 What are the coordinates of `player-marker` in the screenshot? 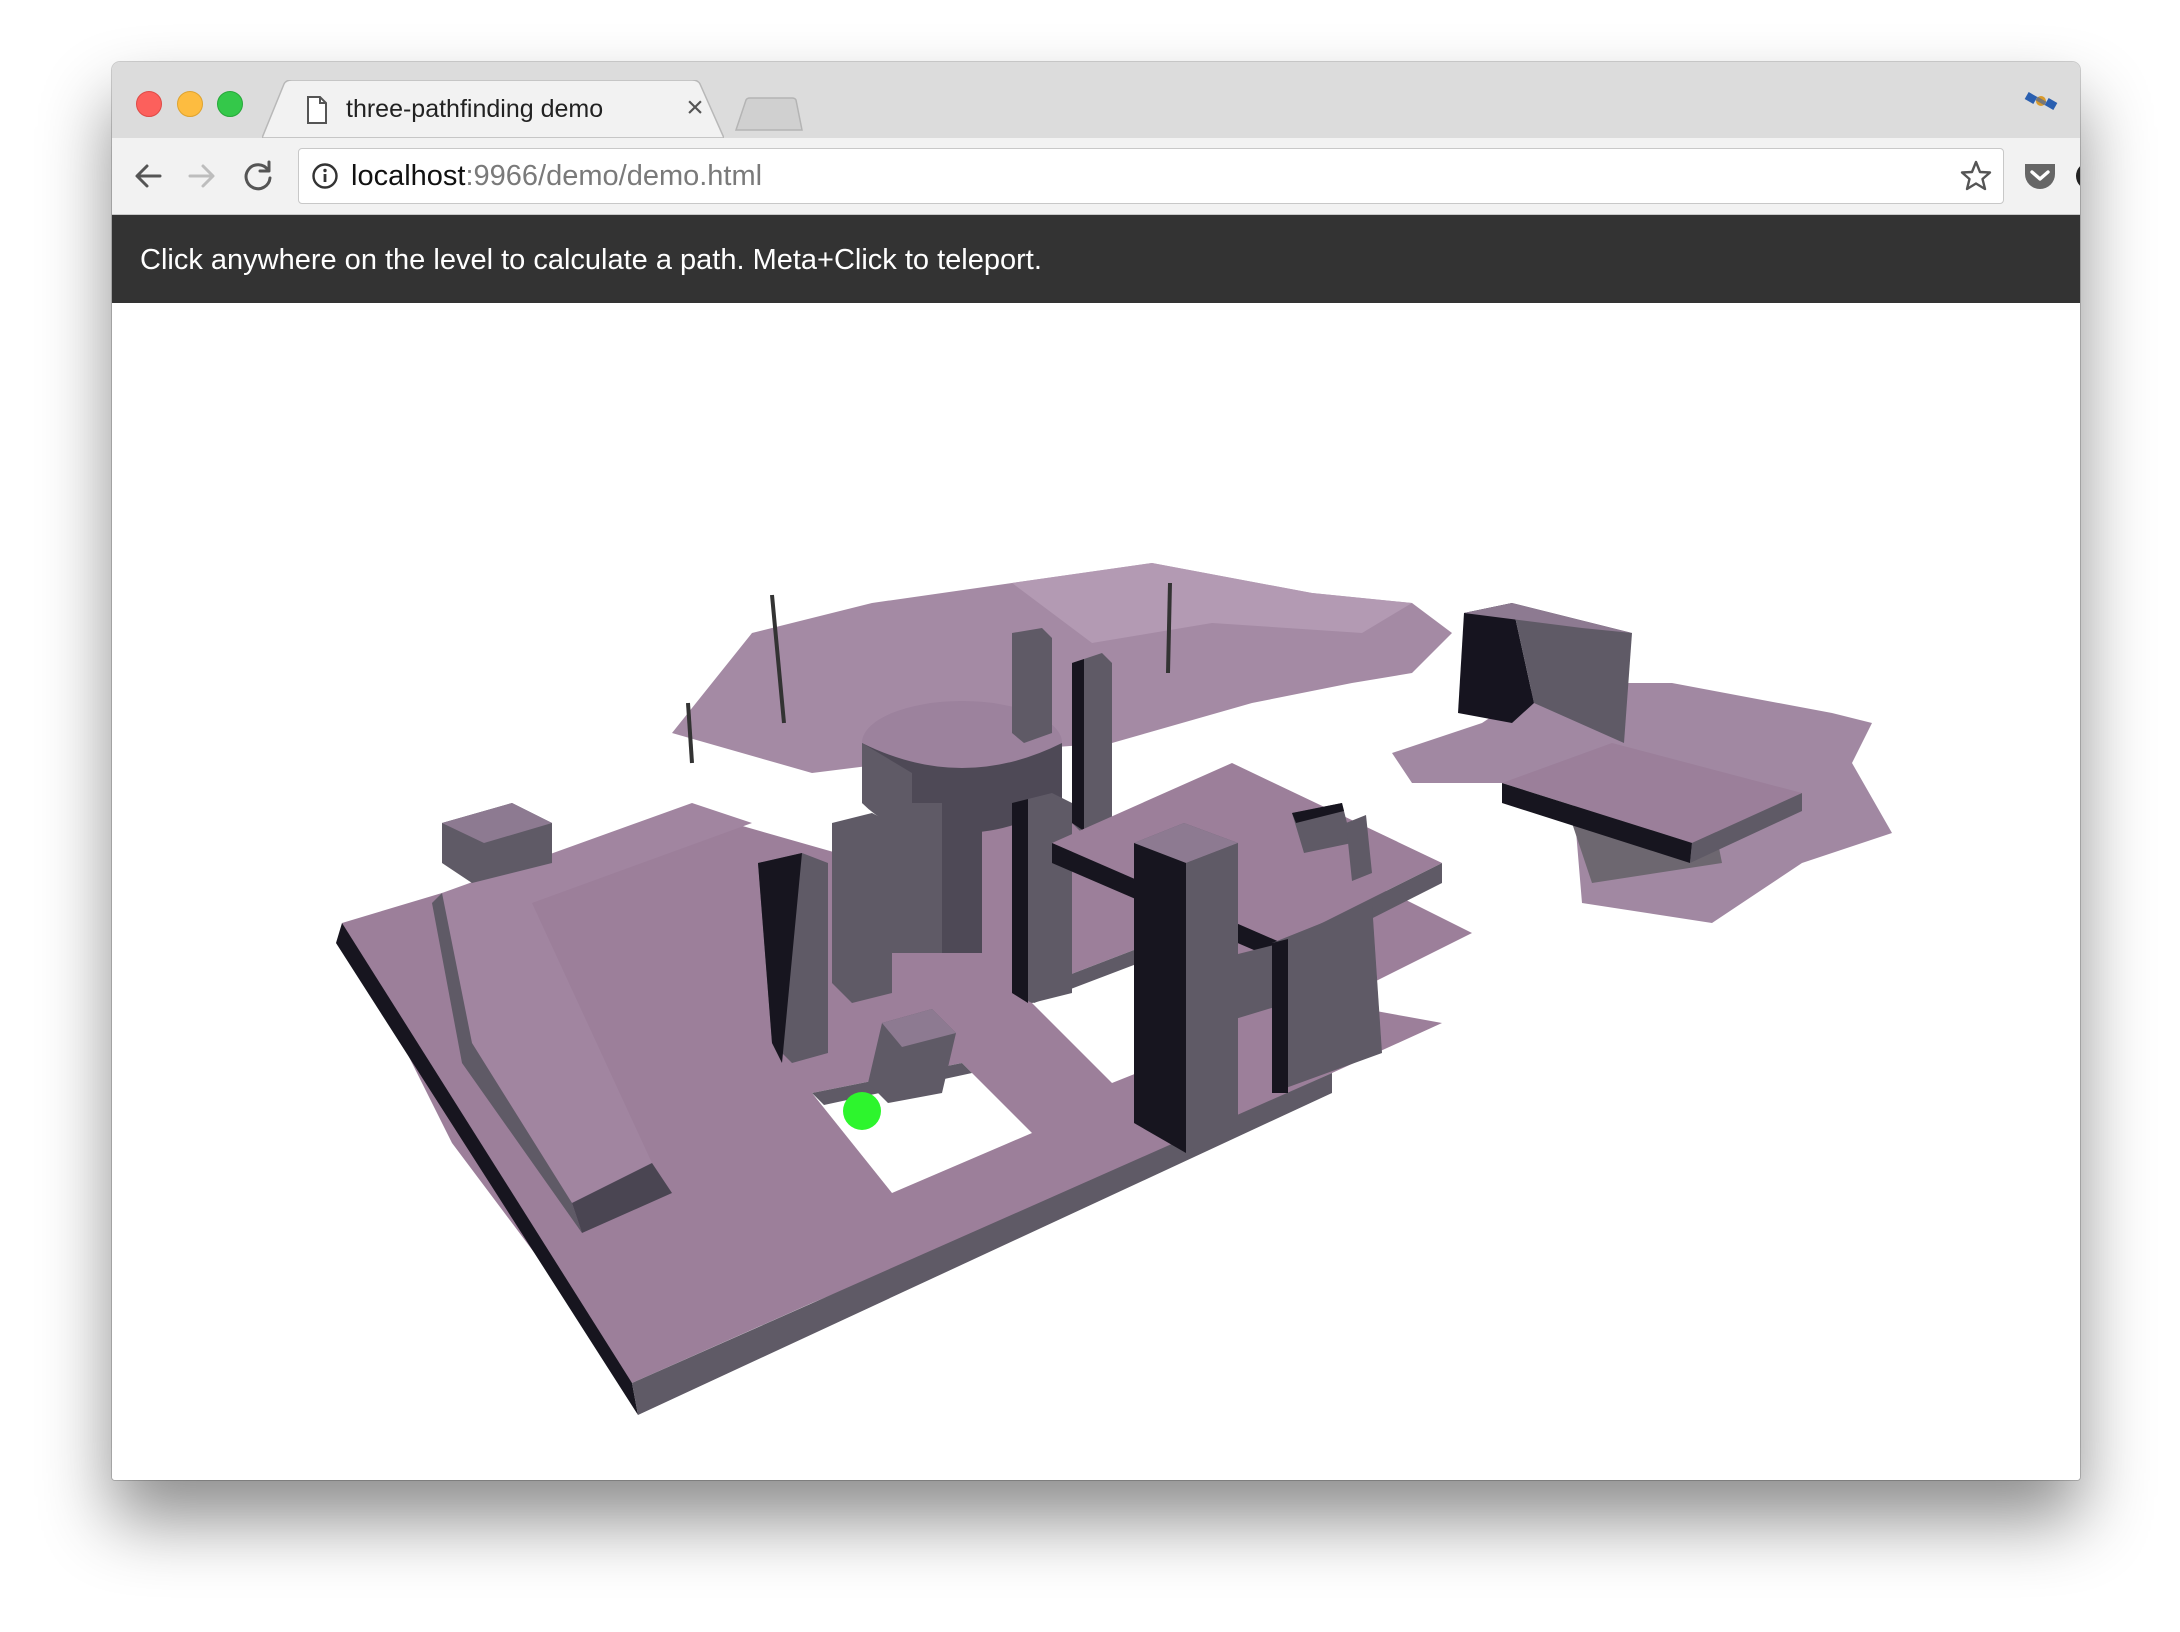 It's located at (862, 1111).